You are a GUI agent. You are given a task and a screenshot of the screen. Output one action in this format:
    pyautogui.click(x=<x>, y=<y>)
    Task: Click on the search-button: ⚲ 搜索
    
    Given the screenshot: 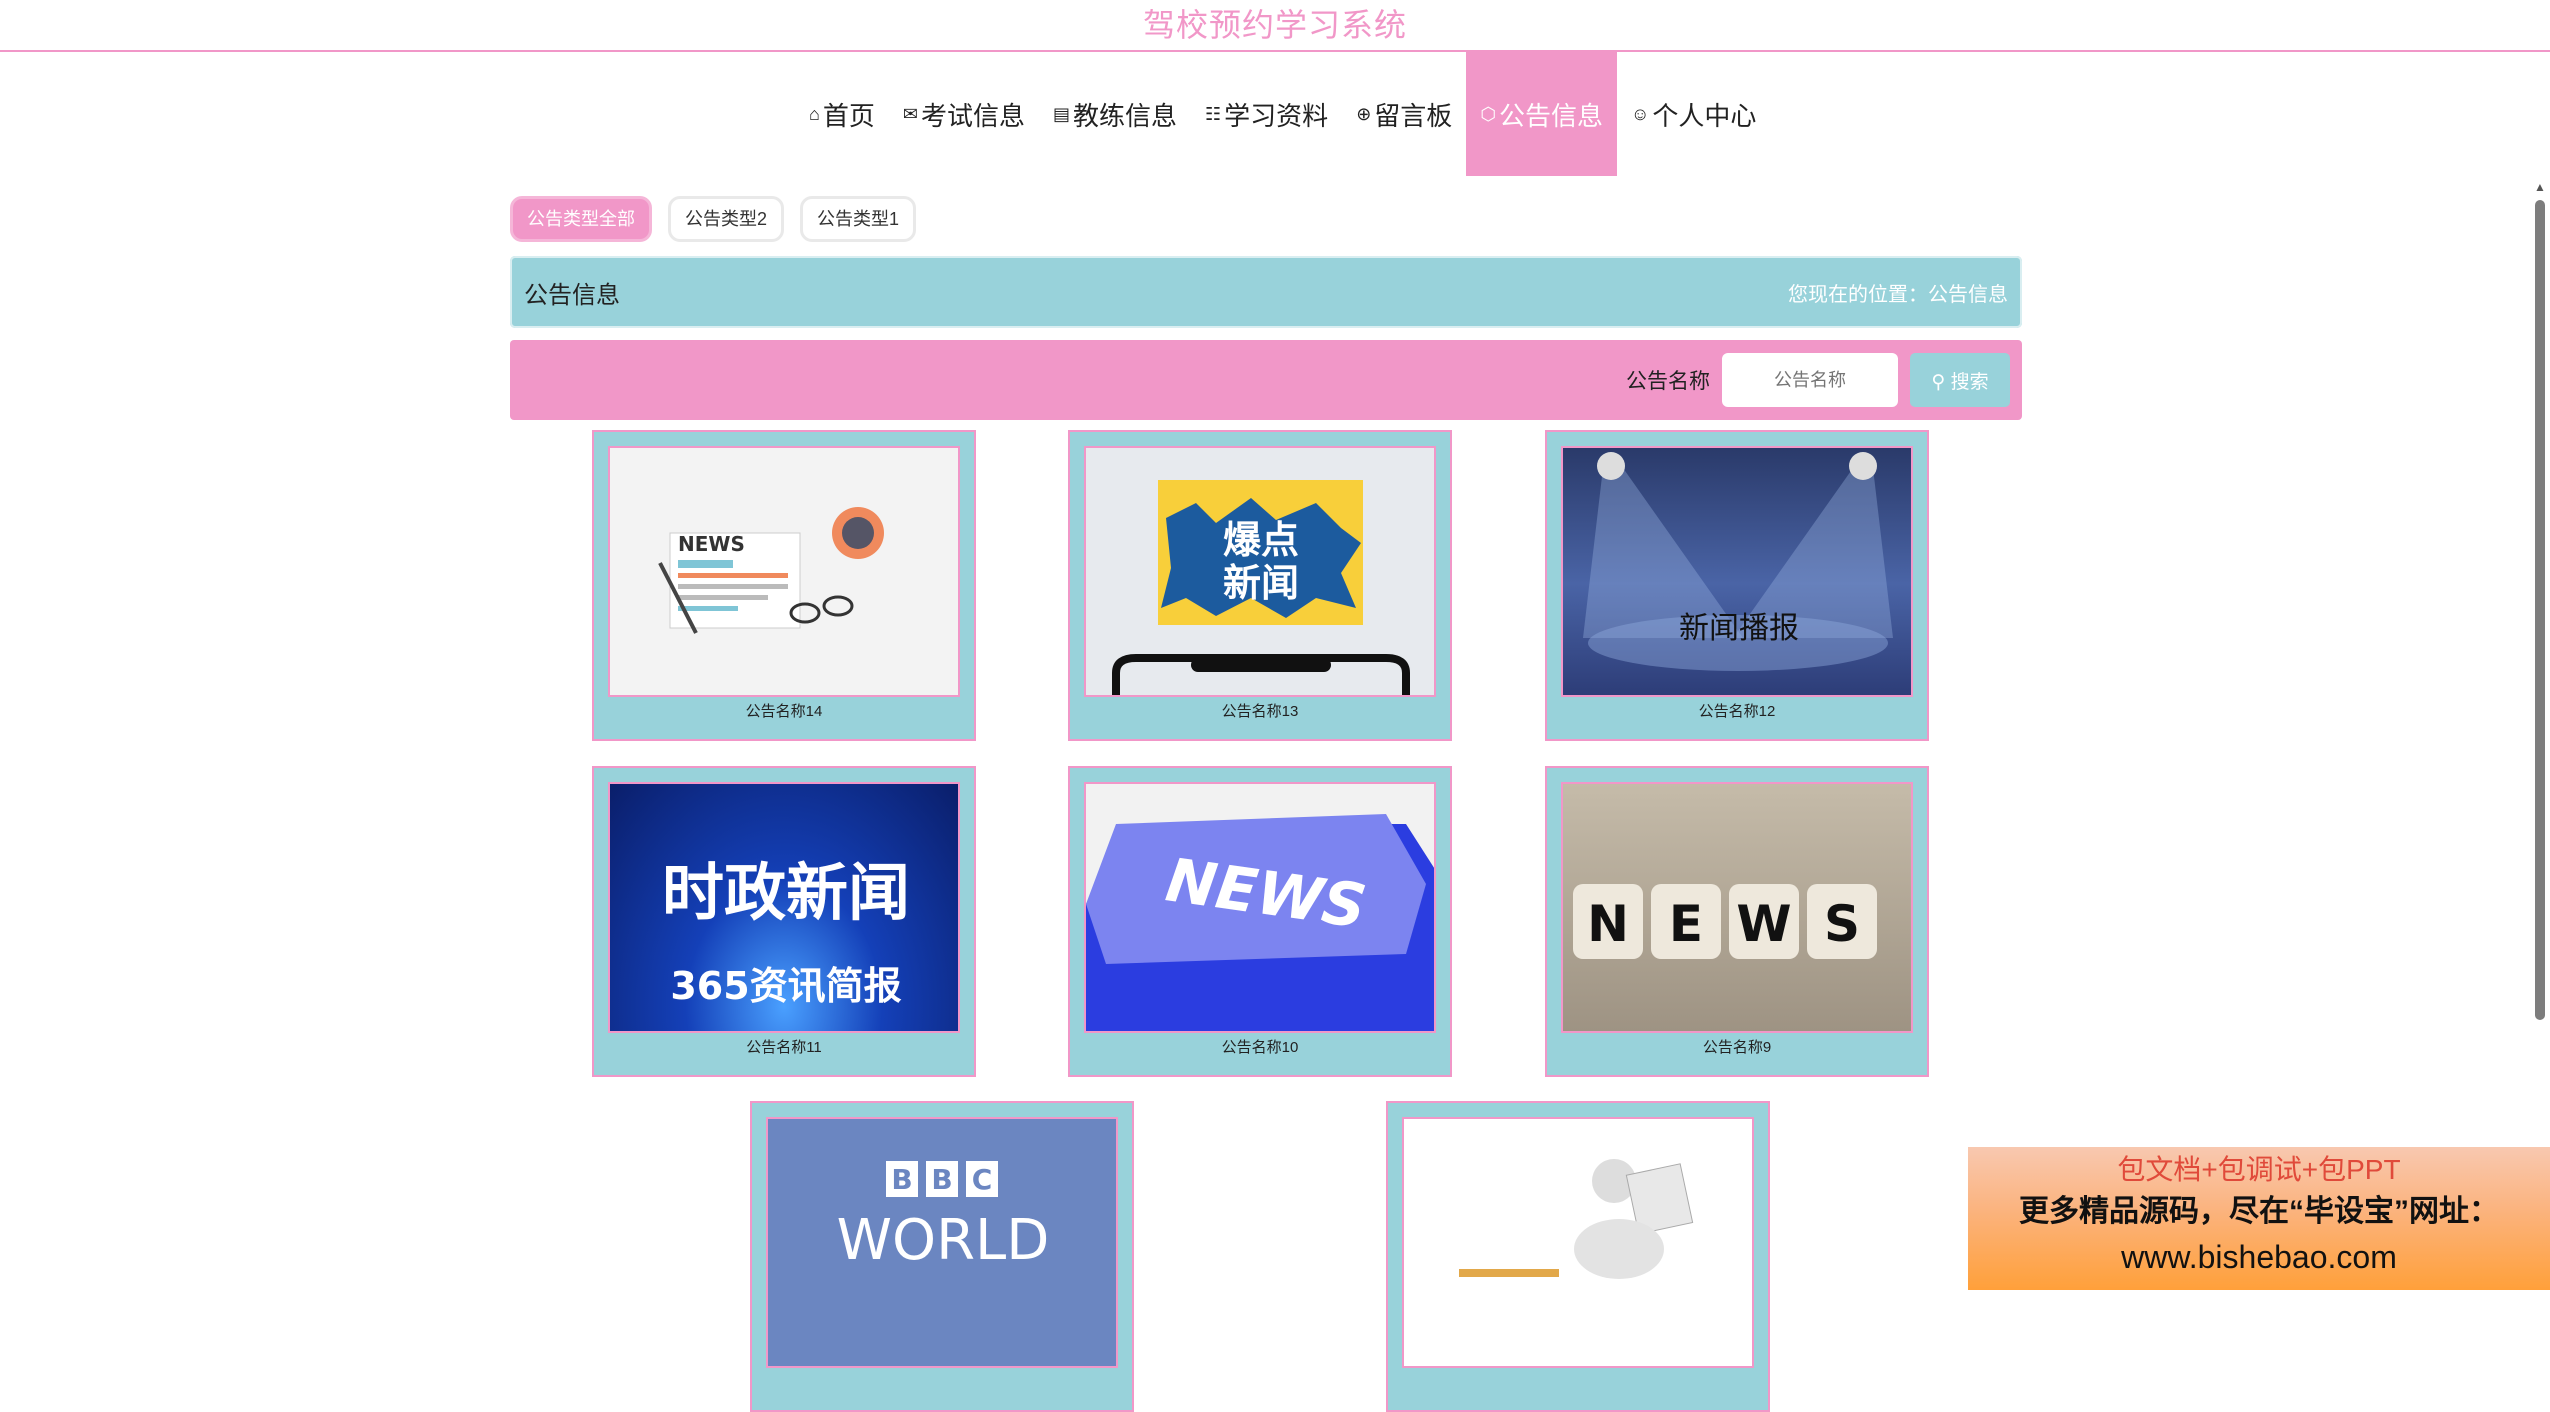 What is the action you would take?
    pyautogui.click(x=1960, y=380)
    